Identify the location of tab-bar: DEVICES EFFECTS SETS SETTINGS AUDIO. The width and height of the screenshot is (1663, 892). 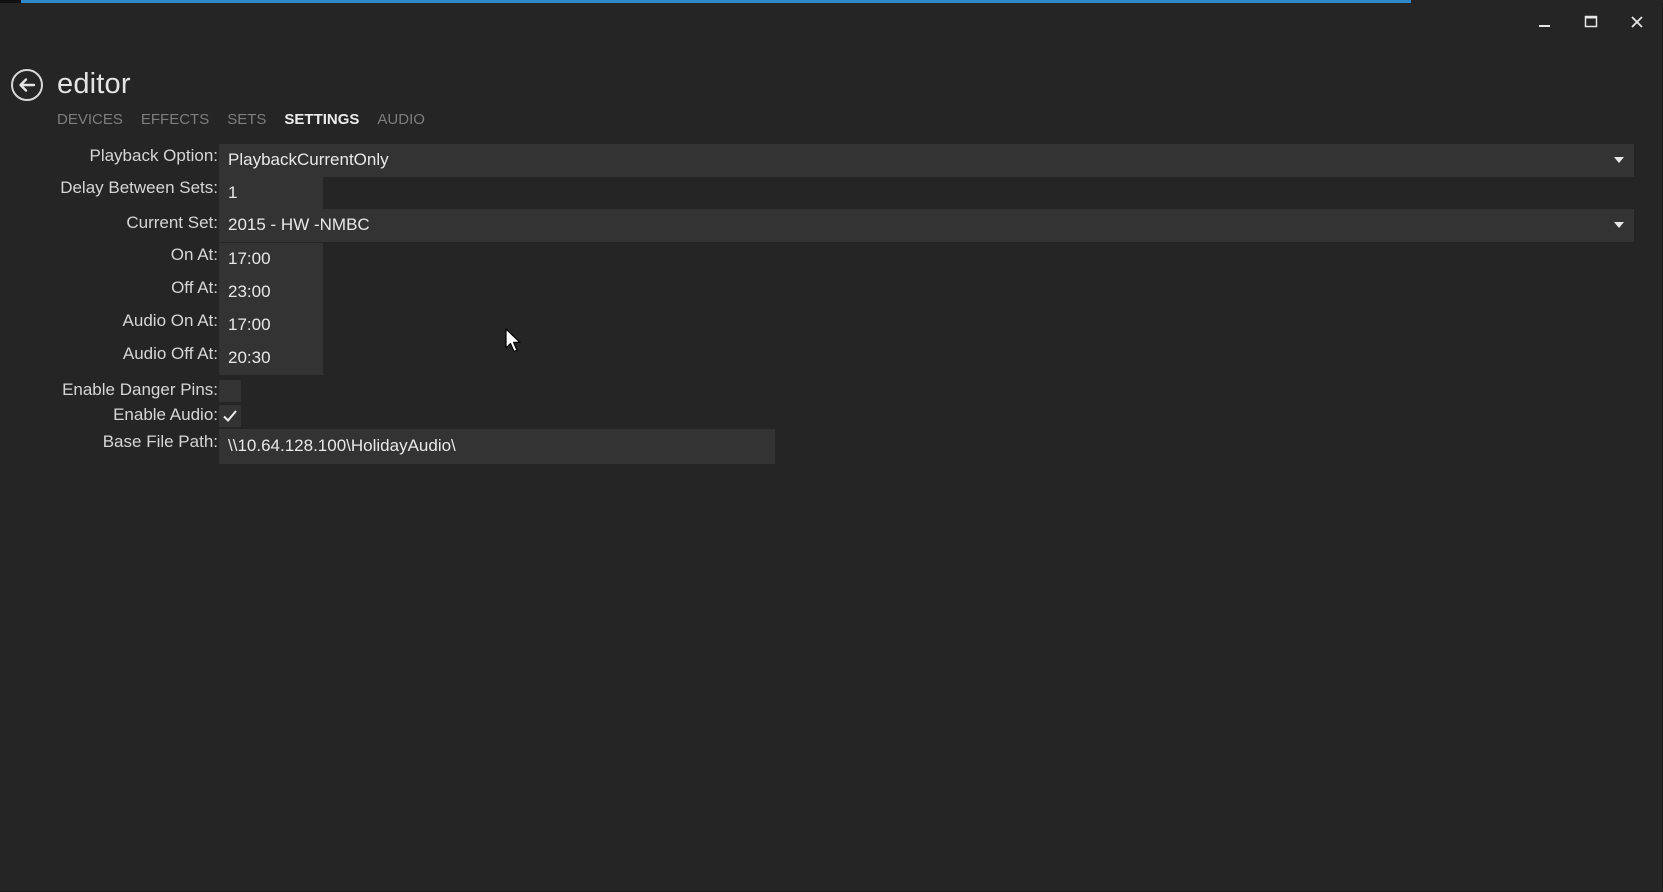
(241, 120).